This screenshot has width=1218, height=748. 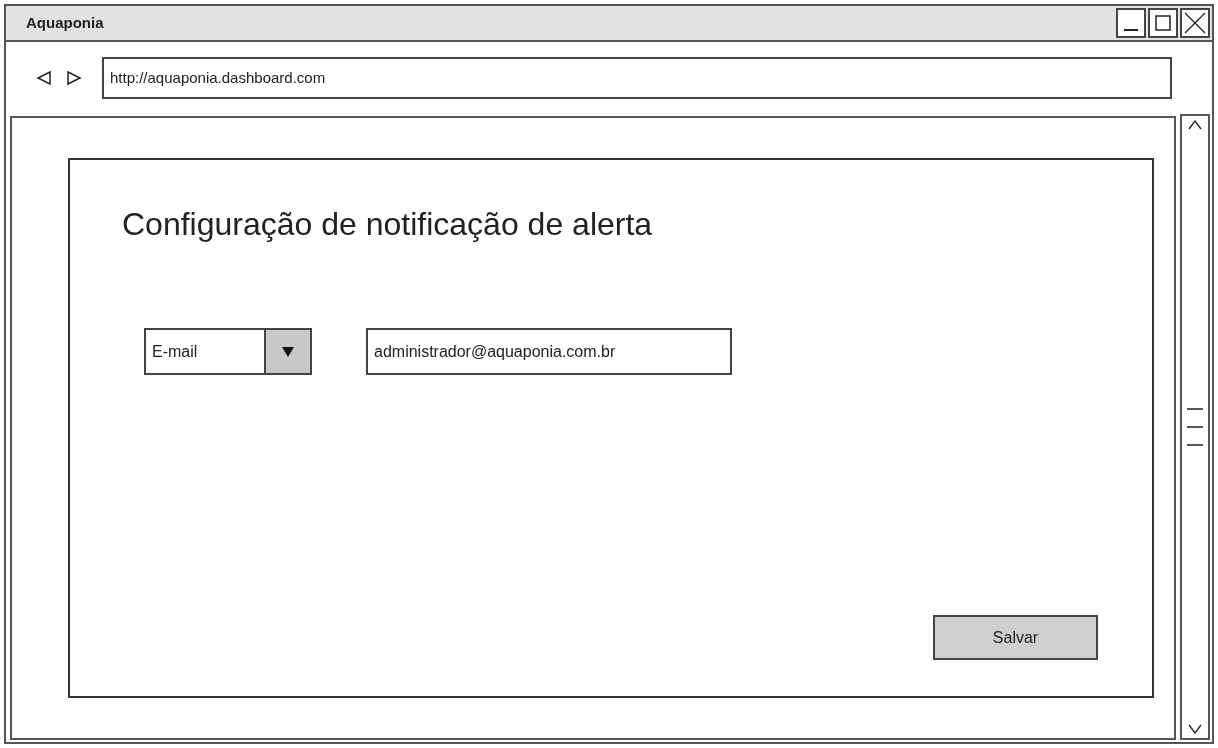 What do you see at coordinates (228, 351) in the screenshot?
I see `channel-select: E-mail` at bounding box center [228, 351].